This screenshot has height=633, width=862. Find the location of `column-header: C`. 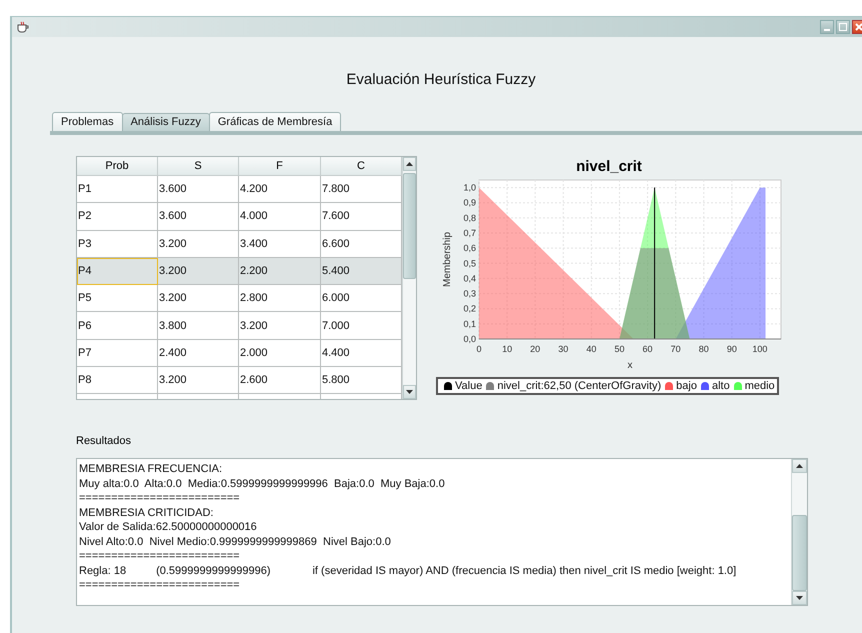

column-header: C is located at coordinates (361, 166).